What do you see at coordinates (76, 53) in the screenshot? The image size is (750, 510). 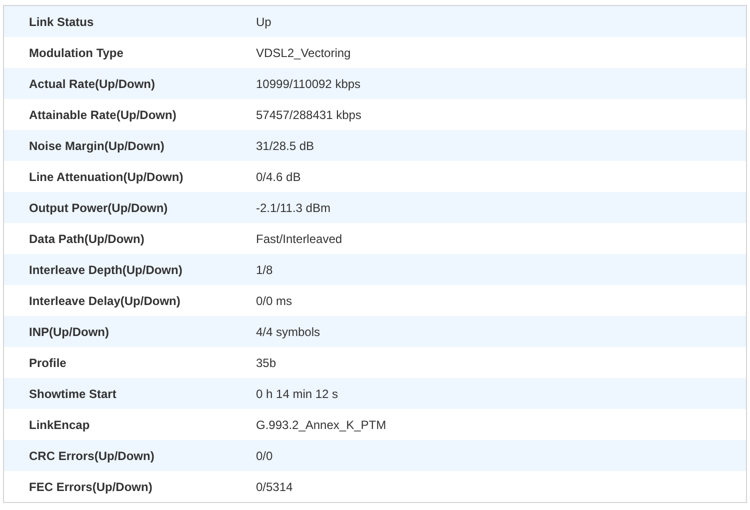 I see `row-label: Modulation Type` at bounding box center [76, 53].